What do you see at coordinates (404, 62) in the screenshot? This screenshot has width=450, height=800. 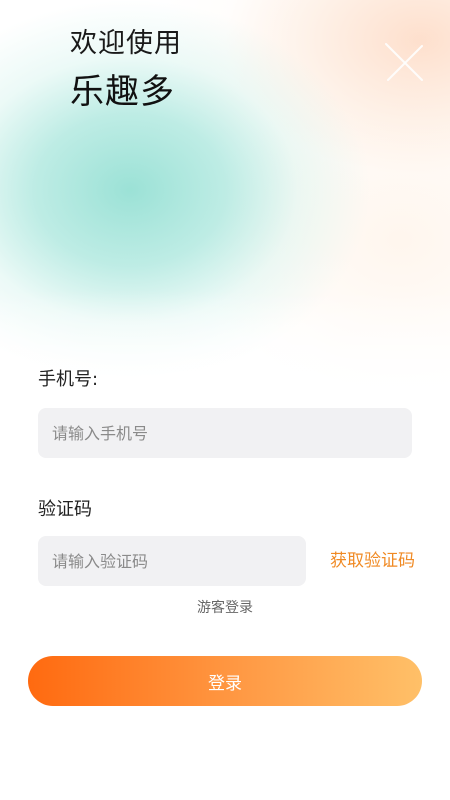 I see `sparkle-icon` at bounding box center [404, 62].